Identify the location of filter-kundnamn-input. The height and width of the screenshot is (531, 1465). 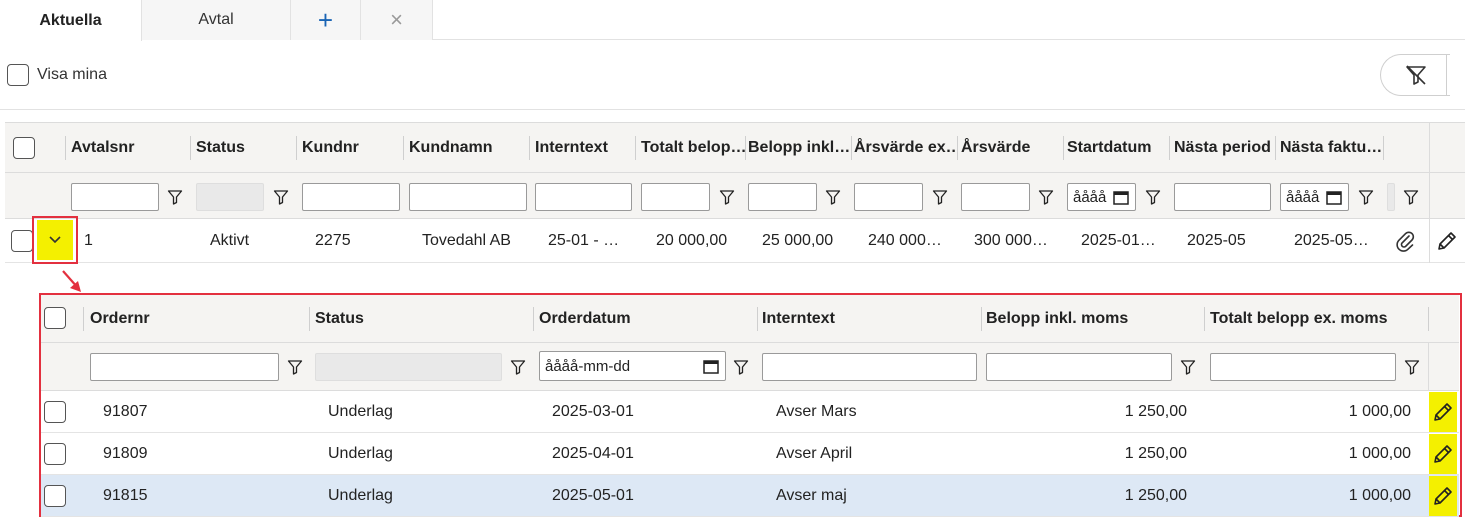
(468, 197).